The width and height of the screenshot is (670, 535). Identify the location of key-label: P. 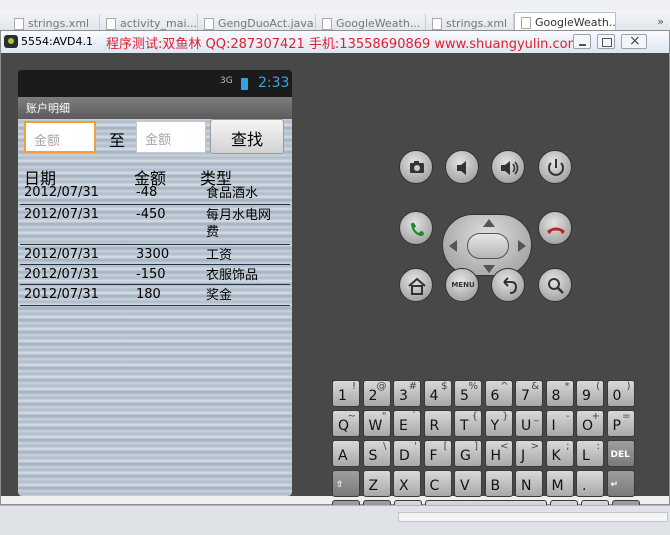
(616, 426).